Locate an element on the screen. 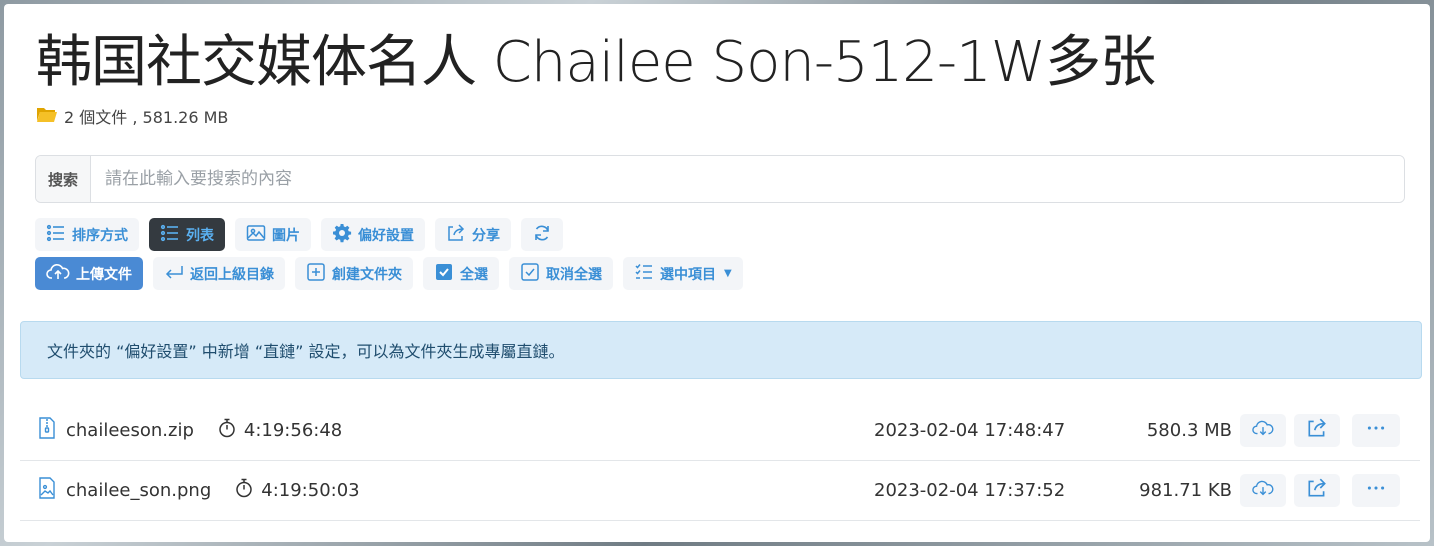 The width and height of the screenshot is (1434, 546). select-all-button: 全選 is located at coordinates (461, 273).